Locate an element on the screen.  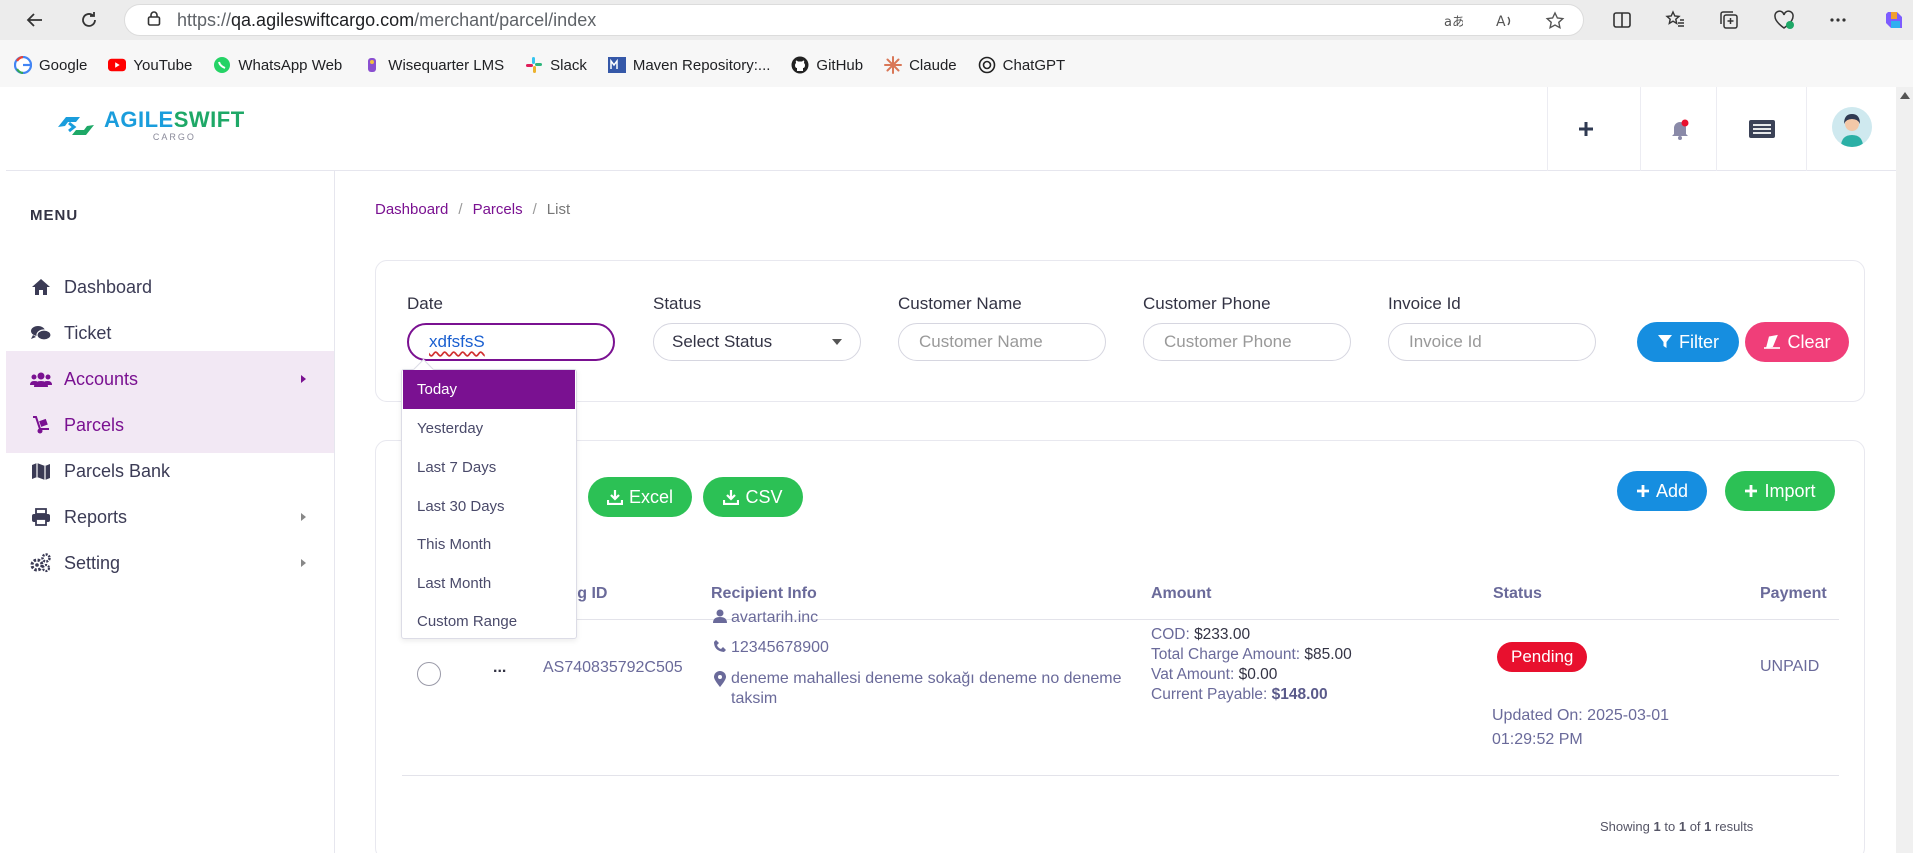
sidebar-item-label: Ticket is located at coordinates (88, 332).